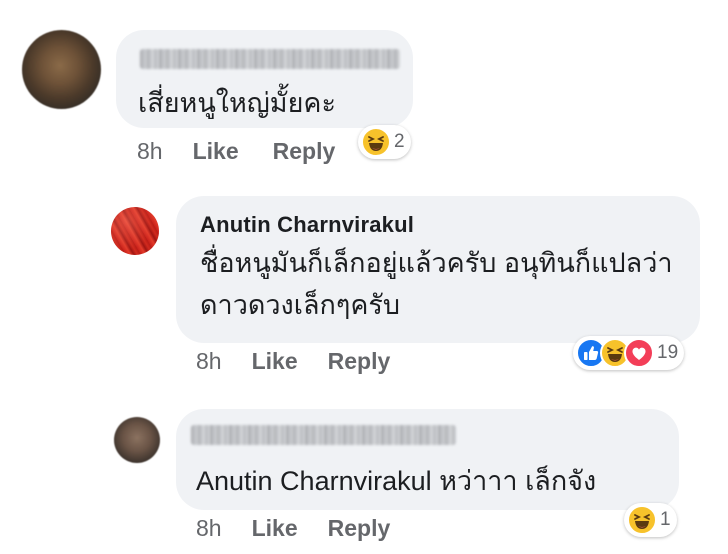  I want to click on reaction-summary: 19, so click(629, 353).